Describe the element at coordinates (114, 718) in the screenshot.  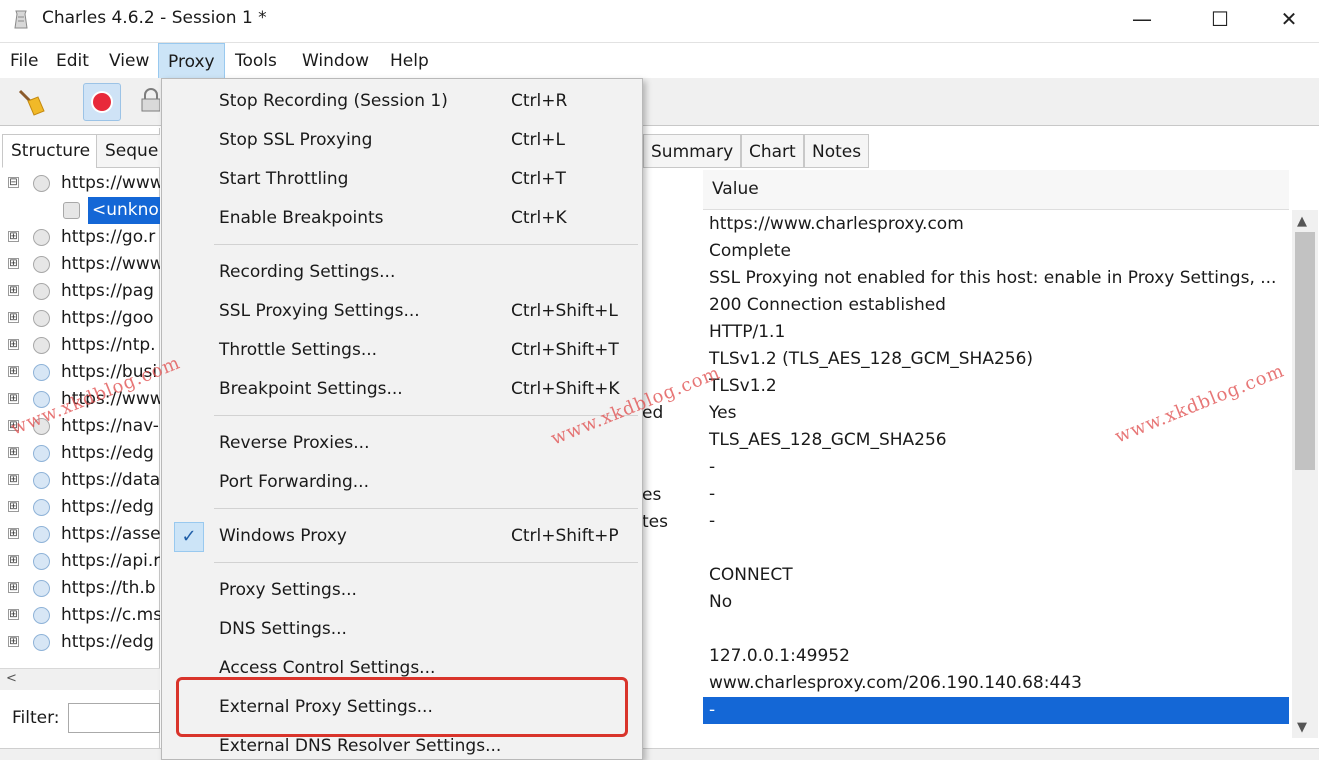
I see `filter-input` at that location.